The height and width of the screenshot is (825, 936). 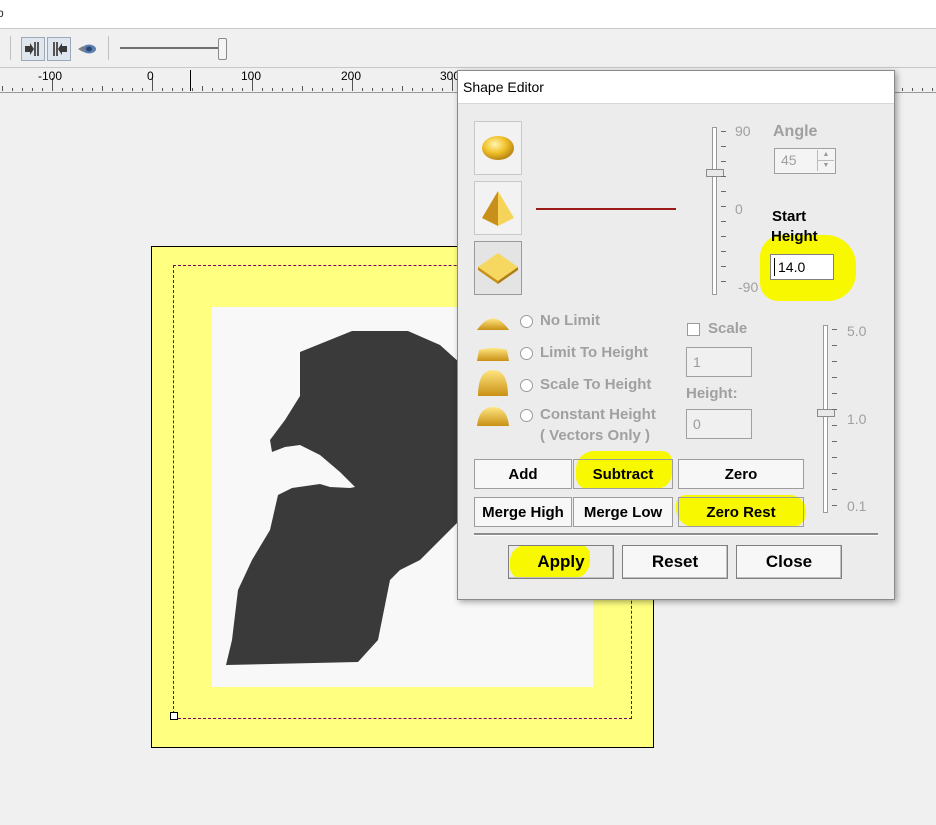 I want to click on scale-to-height-label: Scale To Height, so click(x=596, y=384).